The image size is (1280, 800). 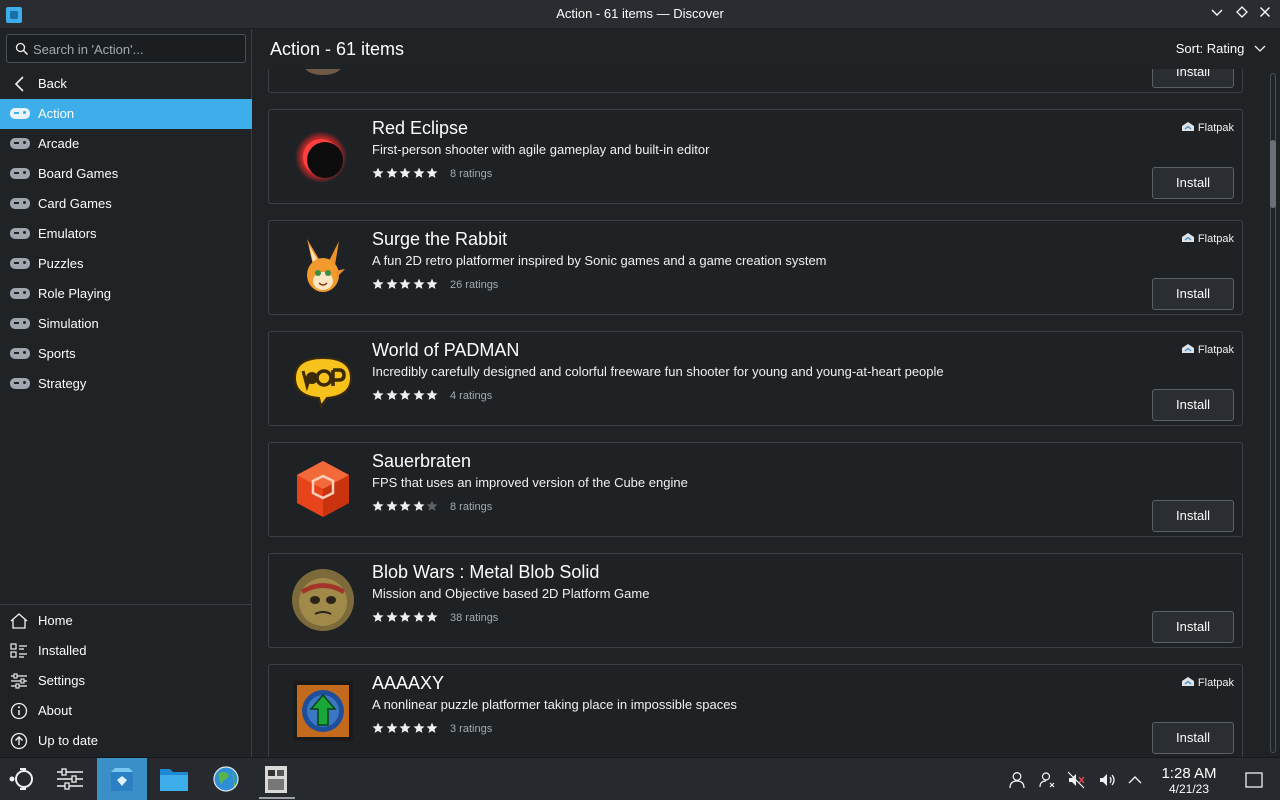 I want to click on category-arcade: Arcade, so click(x=126, y=144).